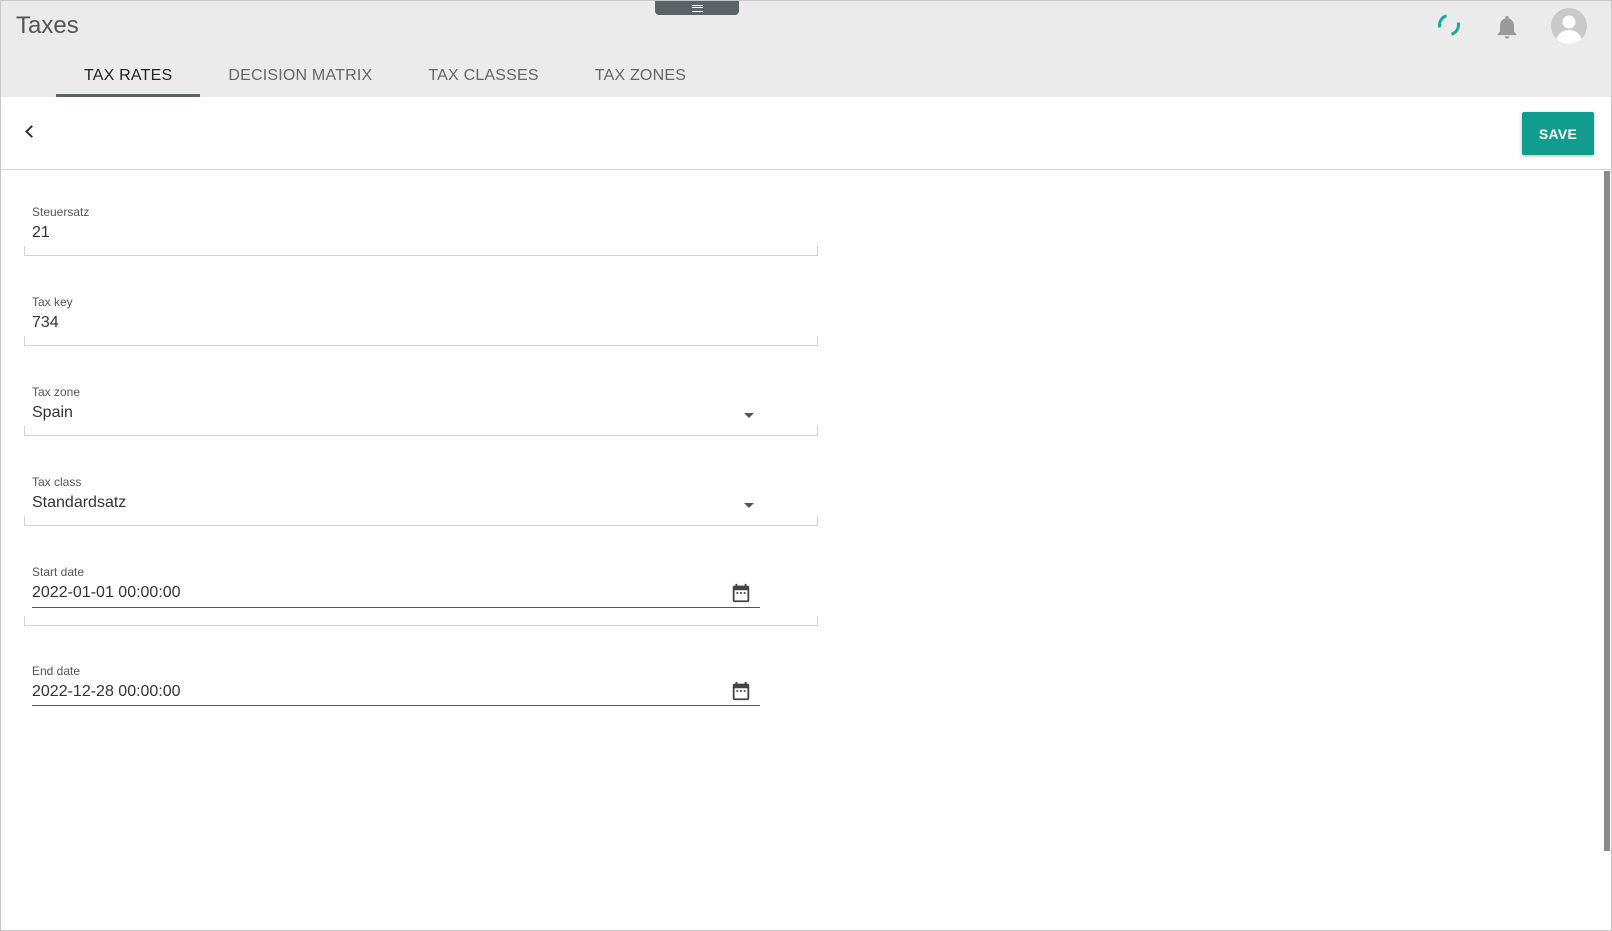  Describe the element at coordinates (421, 321) in the screenshot. I see `tax-key-field: Tax key 734` at that location.